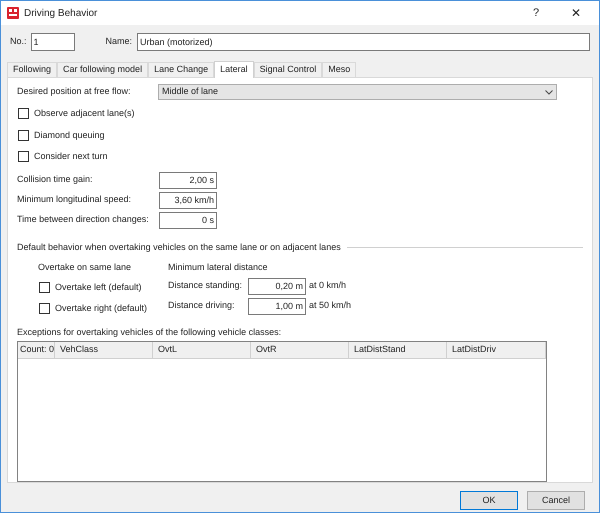  I want to click on column-header: LatDistDriv, so click(496, 350).